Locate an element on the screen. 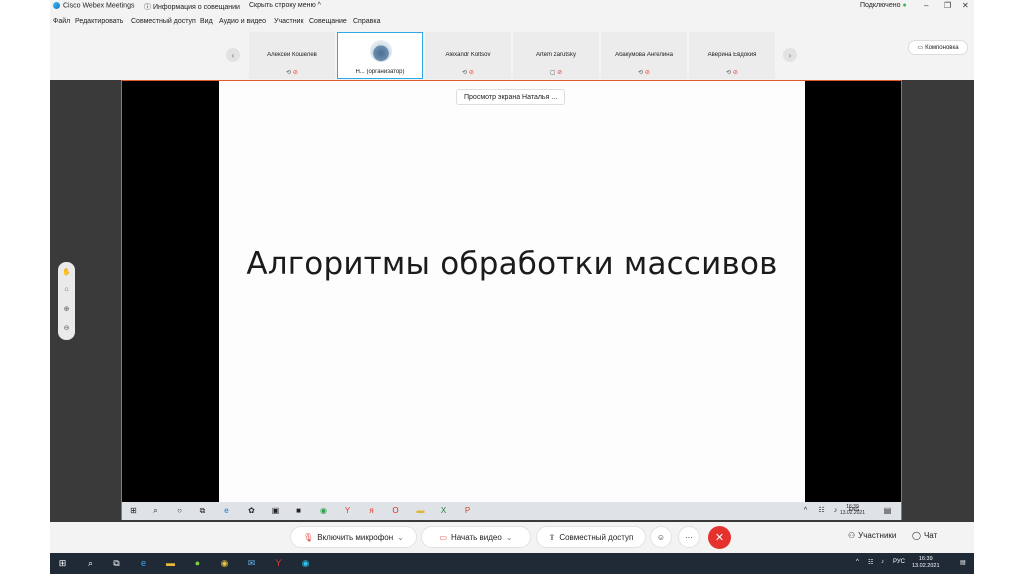 This screenshot has width=1024, height=574. hide-menu-button: Скрыть строку меню ^ is located at coordinates (285, 5).